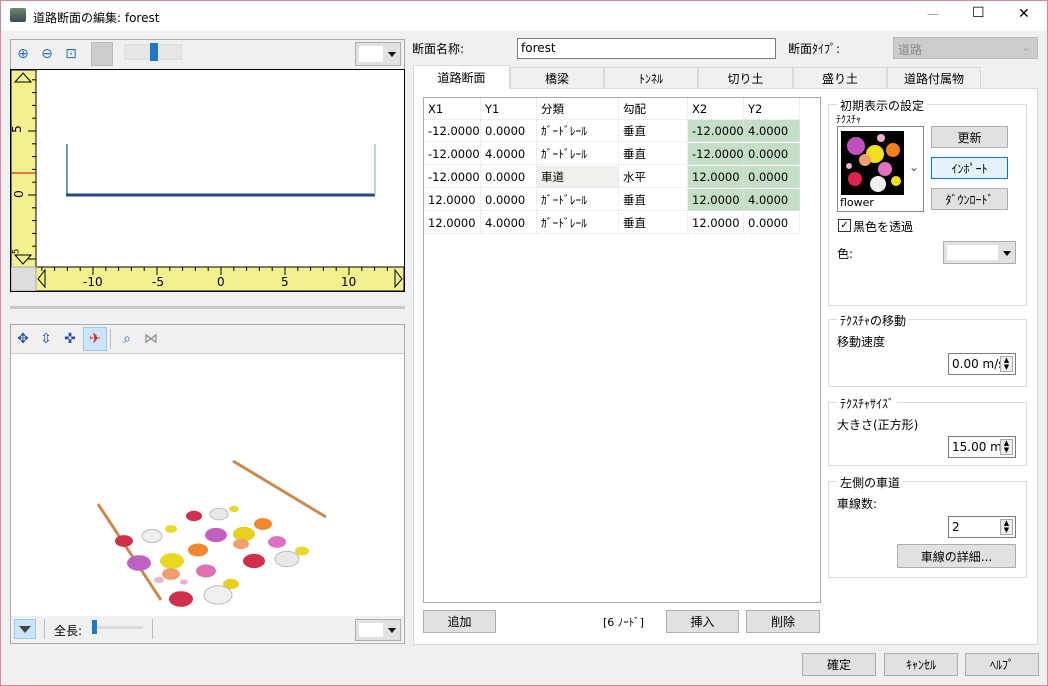 The image size is (1048, 686). Describe the element at coordinates (883, 227) in the screenshot. I see `transparent-black-label: 黒色を透過` at that location.